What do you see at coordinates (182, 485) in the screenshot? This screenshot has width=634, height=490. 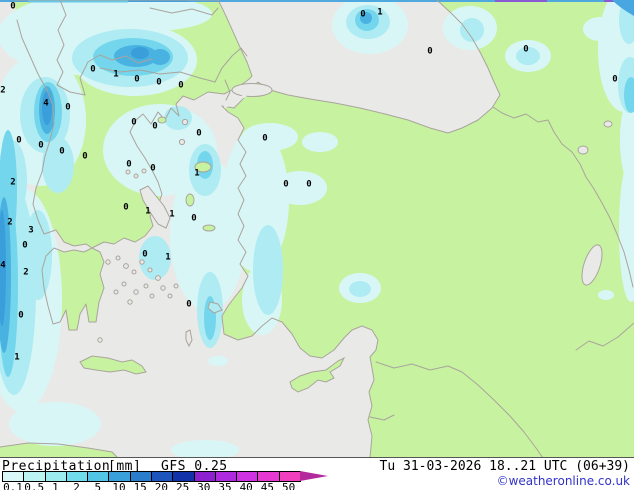 I see `colorbar-tick: 25` at bounding box center [182, 485].